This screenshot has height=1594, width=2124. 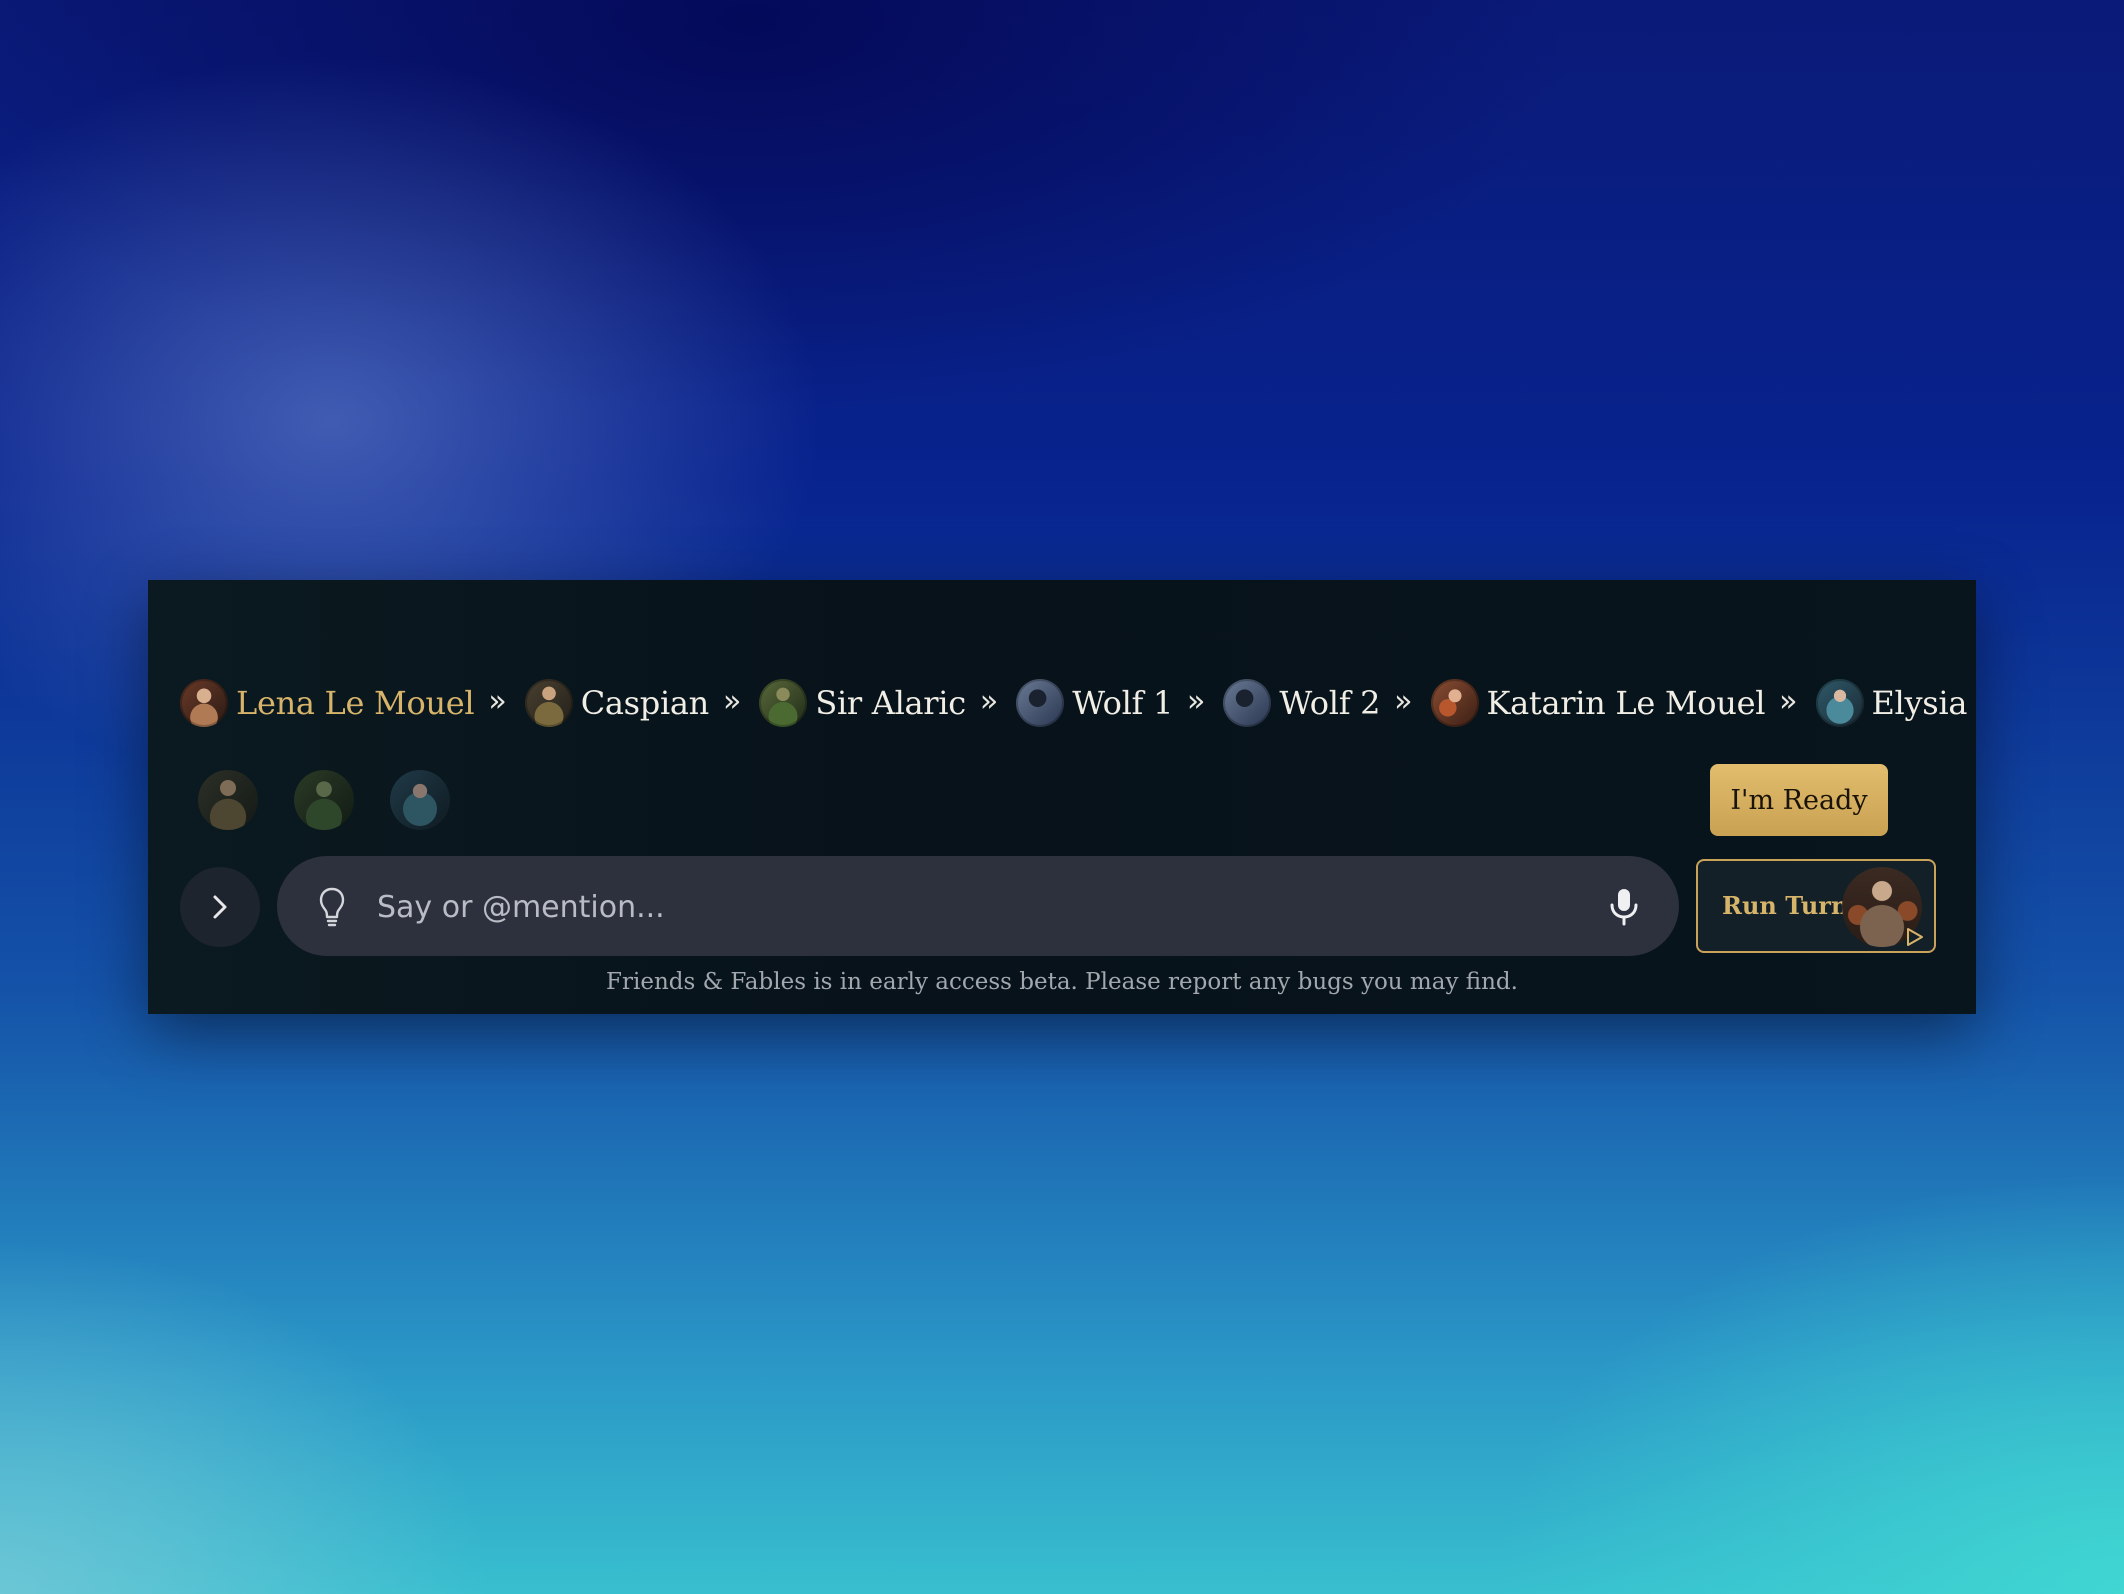 I want to click on turn-item-caspian: Caspian, so click(x=617, y=703).